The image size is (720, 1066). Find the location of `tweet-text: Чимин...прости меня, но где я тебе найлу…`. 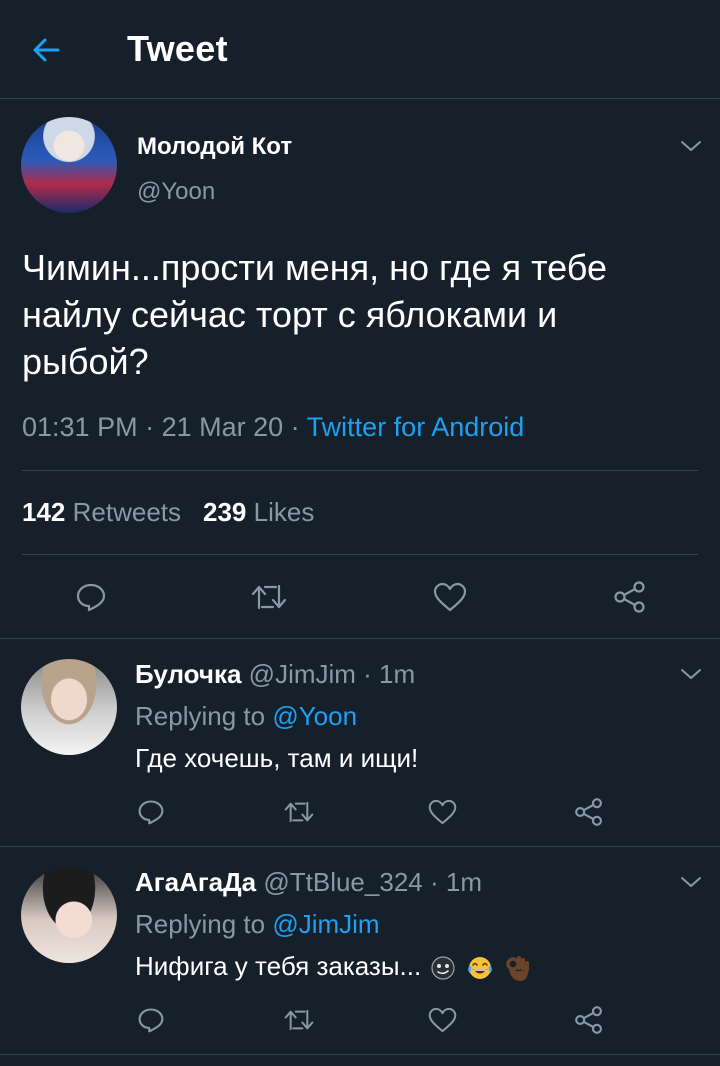

tweet-text: Чимин...прости меня, но где я тебе найлу… is located at coordinates (315, 314).